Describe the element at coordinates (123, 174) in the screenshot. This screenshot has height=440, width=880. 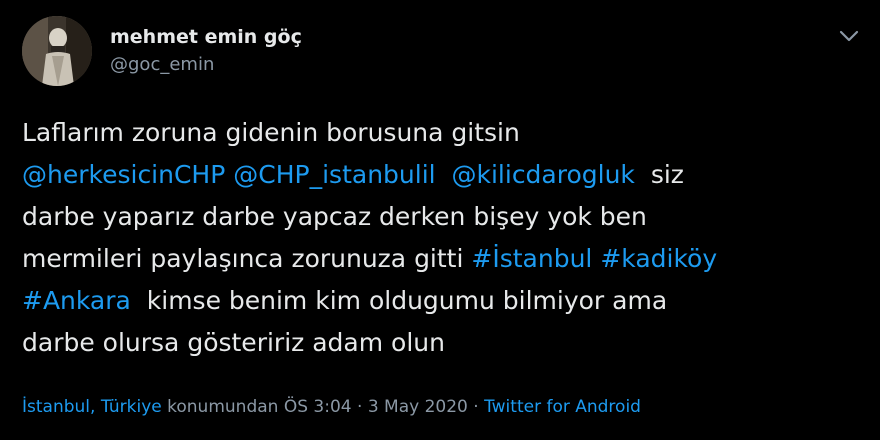
I see `mention-link: @herkesicinCHP` at that location.